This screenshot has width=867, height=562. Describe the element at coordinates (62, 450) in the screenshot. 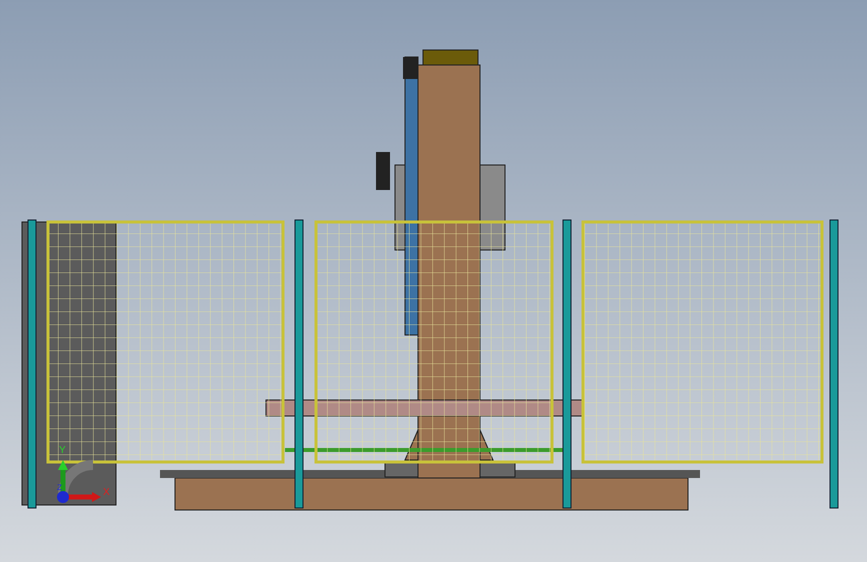

I see `y-axis-label: Y` at that location.